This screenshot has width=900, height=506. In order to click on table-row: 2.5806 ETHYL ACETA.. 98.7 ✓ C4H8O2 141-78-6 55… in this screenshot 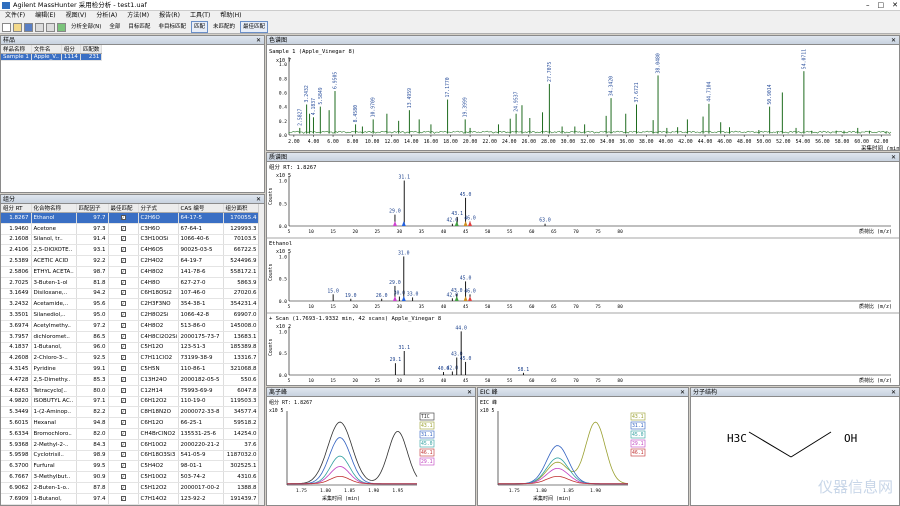, I will do `click(130, 272)`.